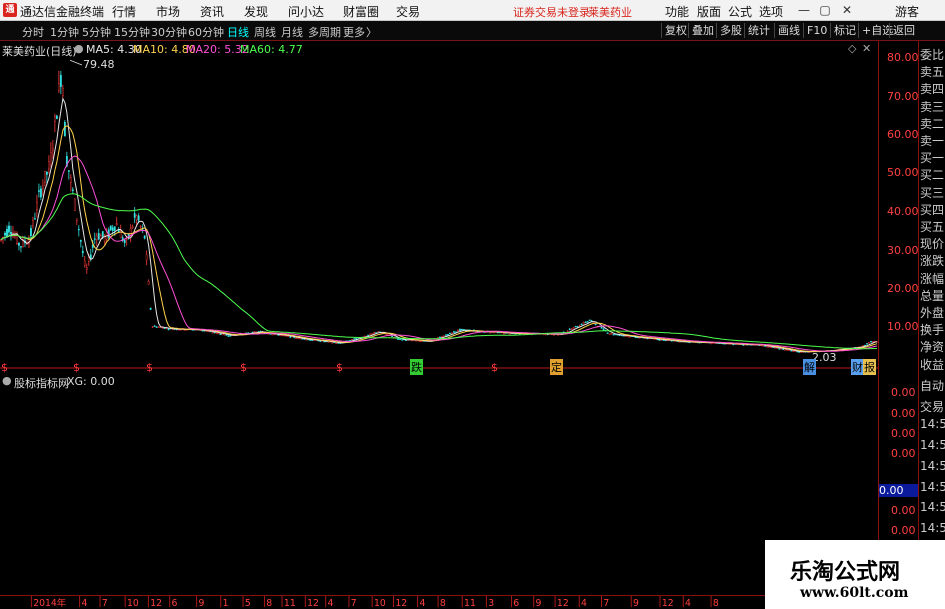  Describe the element at coordinates (238, 32) in the screenshot. I see `period-daily: 日线` at that location.